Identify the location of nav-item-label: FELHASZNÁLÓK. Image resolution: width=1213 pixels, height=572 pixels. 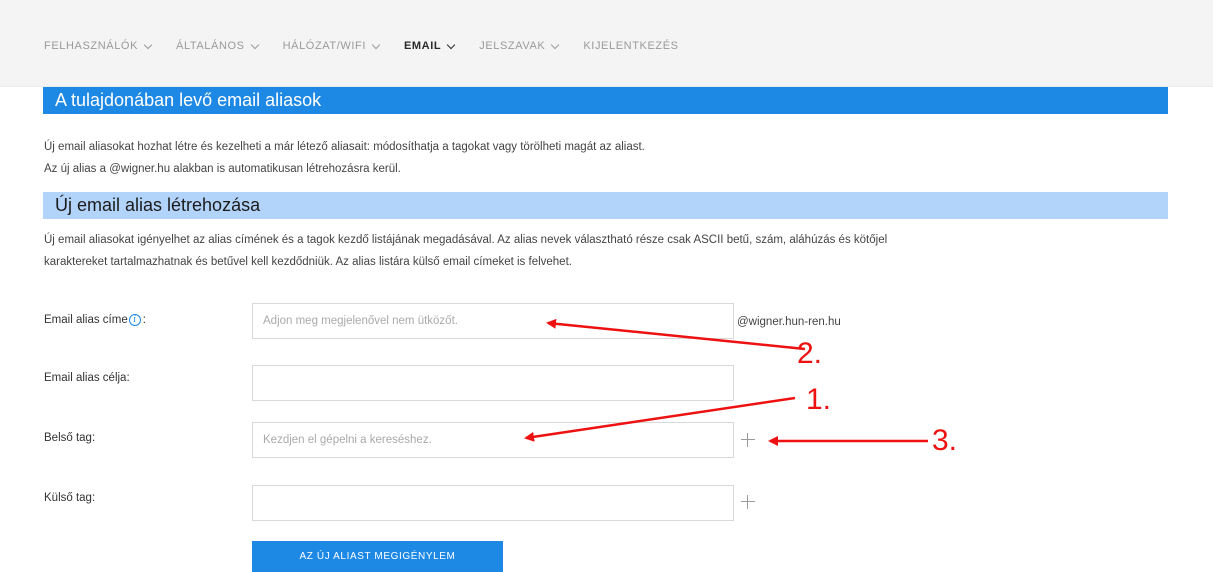
(91, 46).